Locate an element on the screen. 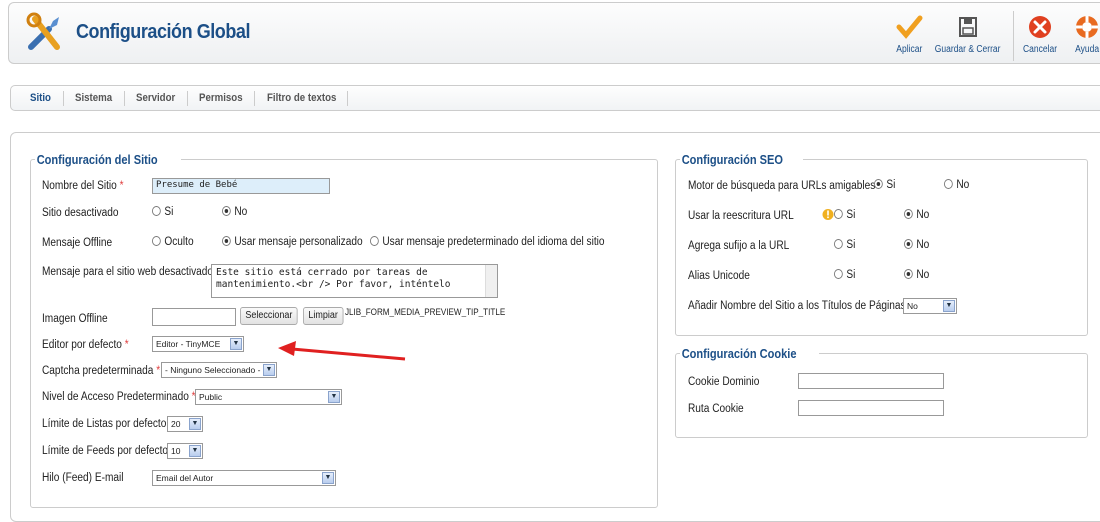 This screenshot has width=1100, height=522. warning-icon is located at coordinates (828, 214).